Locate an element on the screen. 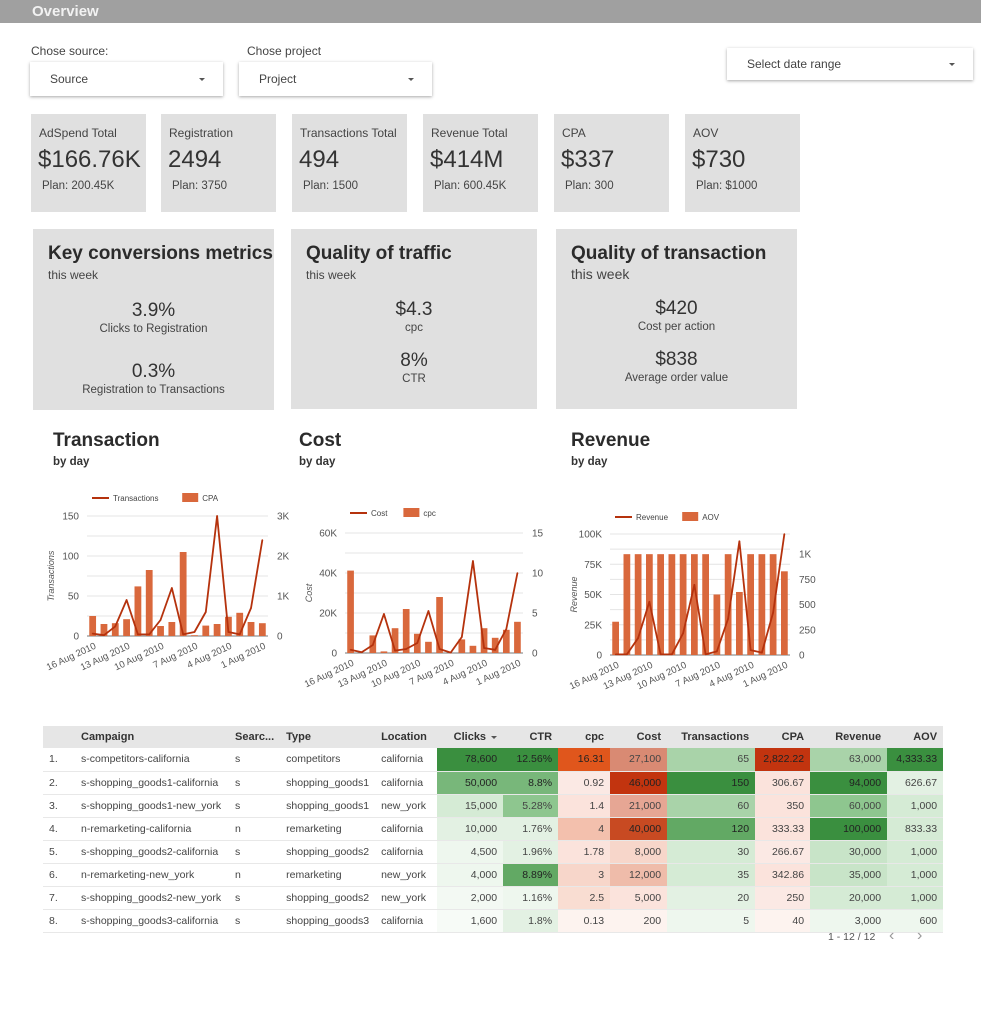 This screenshot has width=981, height=1024. source-dropdown: Source is located at coordinates (126, 79).